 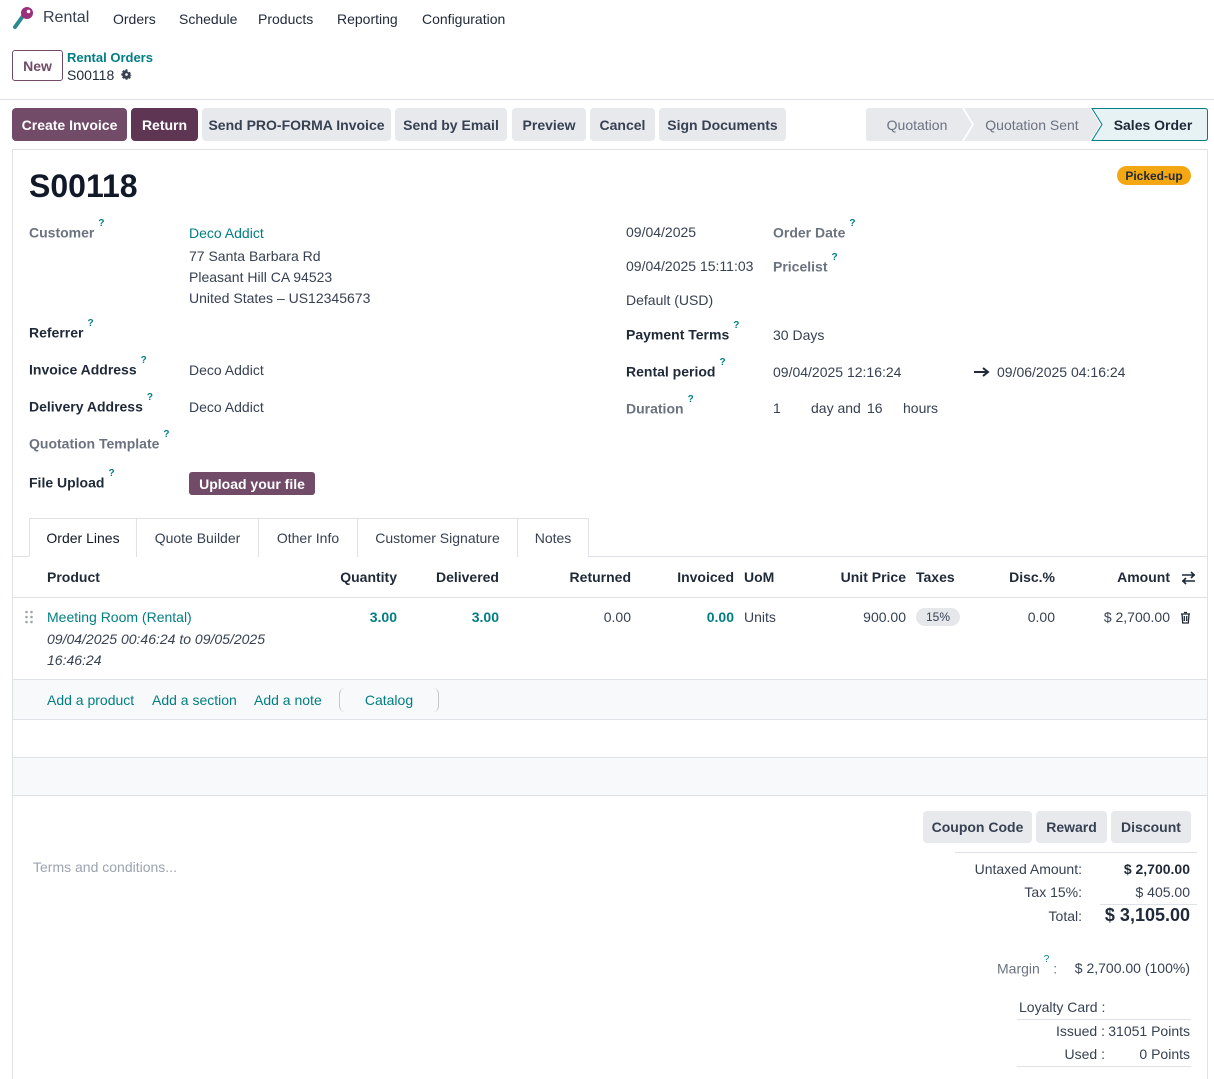 What do you see at coordinates (226, 407) in the screenshot?
I see `delivery-address-field: Deco Addict` at bounding box center [226, 407].